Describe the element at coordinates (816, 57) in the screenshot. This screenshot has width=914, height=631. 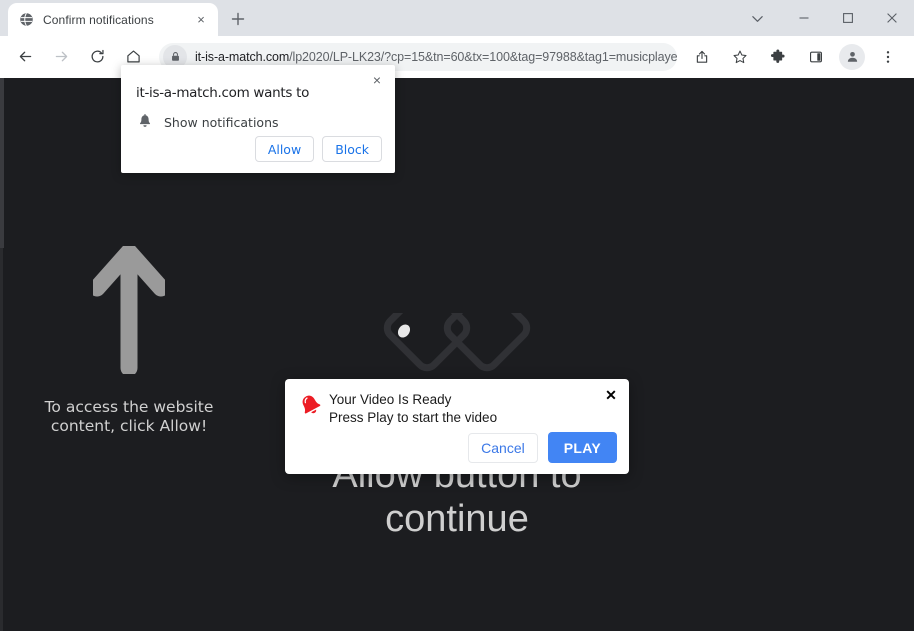
I see `side-panel-icon` at that location.